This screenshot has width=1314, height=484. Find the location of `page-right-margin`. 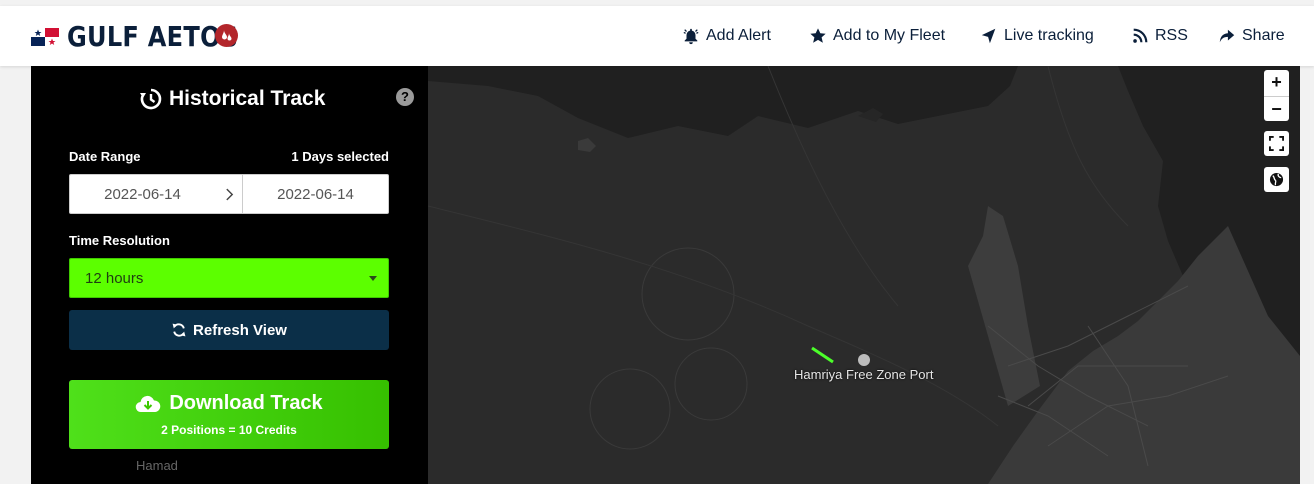

page-right-margin is located at coordinates (1307, 275).